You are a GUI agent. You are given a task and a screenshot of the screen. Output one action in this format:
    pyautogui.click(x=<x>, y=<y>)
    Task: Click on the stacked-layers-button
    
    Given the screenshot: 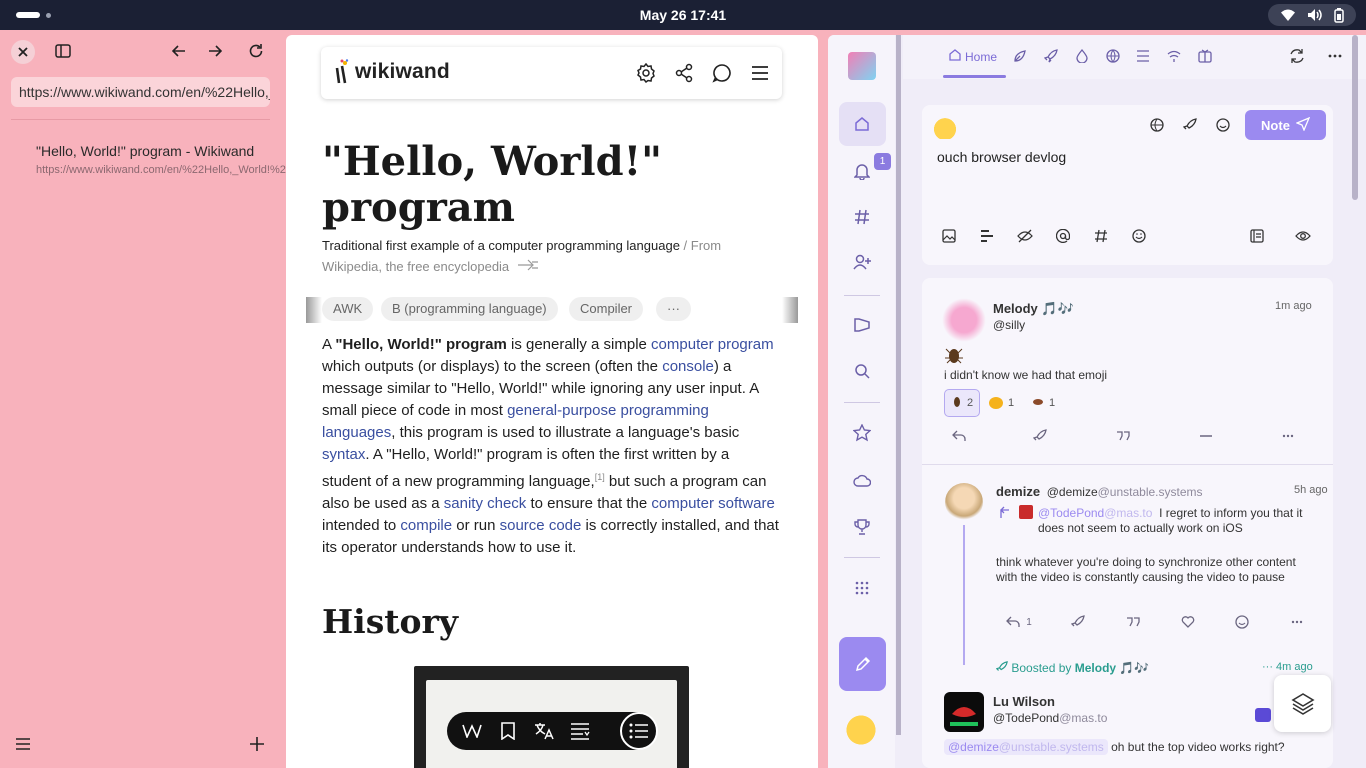 What is the action you would take?
    pyautogui.click(x=1302, y=703)
    